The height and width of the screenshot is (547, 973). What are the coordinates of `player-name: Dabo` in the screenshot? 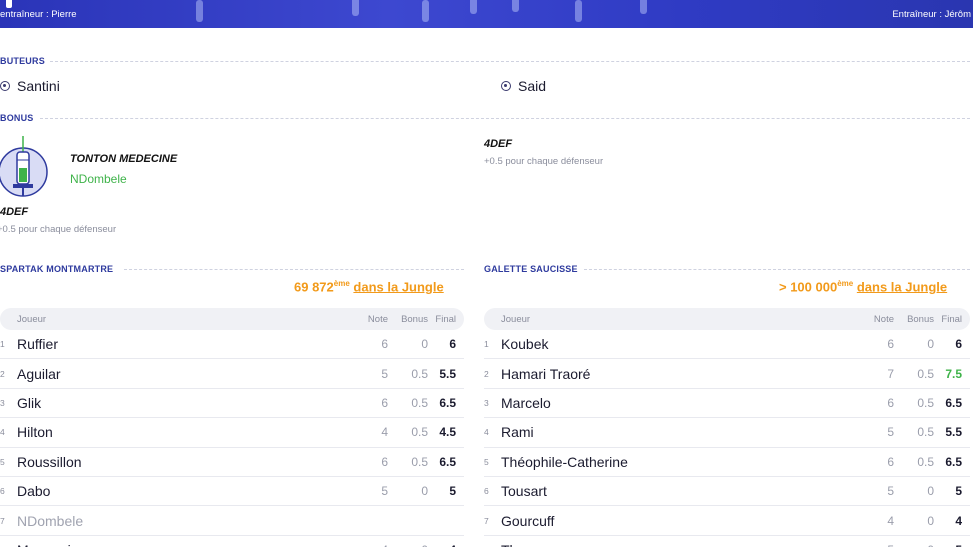 It's located at (182, 491).